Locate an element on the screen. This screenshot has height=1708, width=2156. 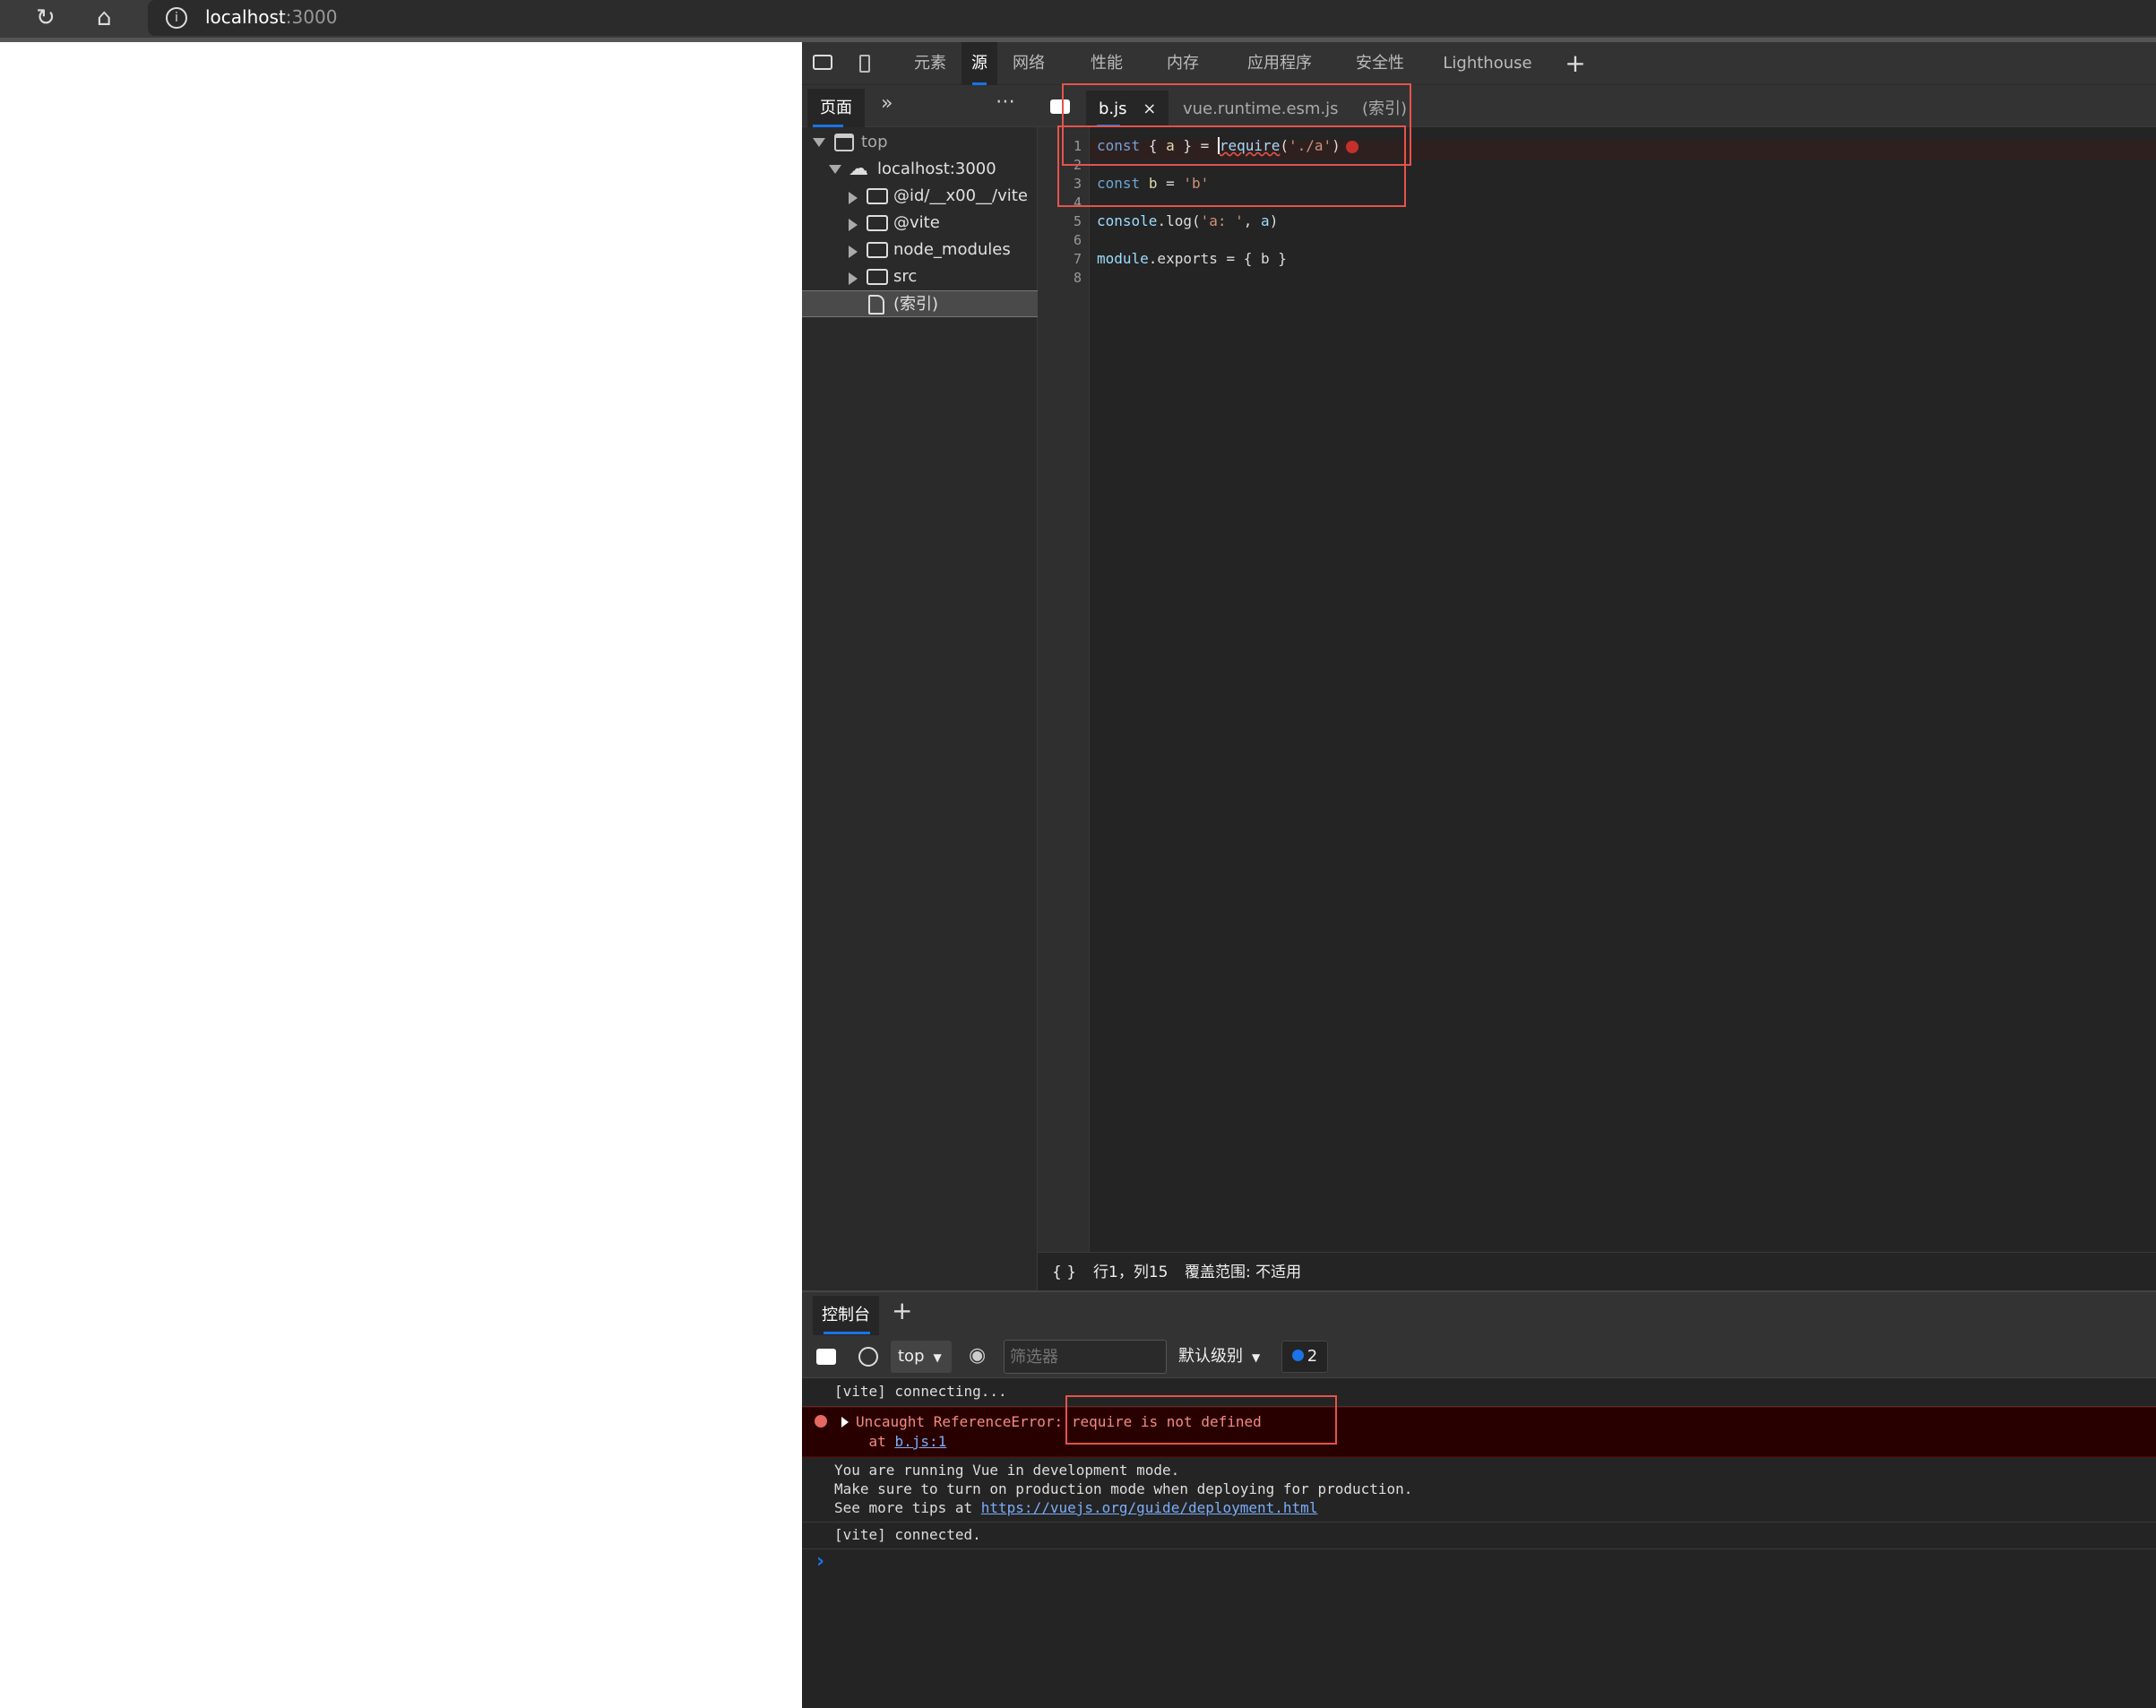
code-text: , is located at coordinates (1253, 220).